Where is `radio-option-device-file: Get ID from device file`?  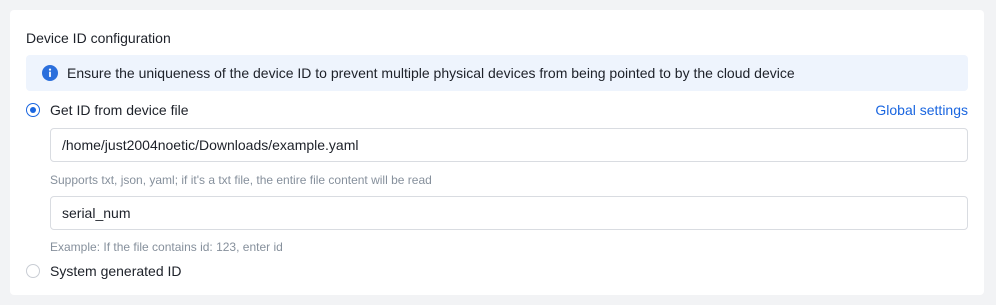
radio-option-device-file: Get ID from device file is located at coordinates (107, 110).